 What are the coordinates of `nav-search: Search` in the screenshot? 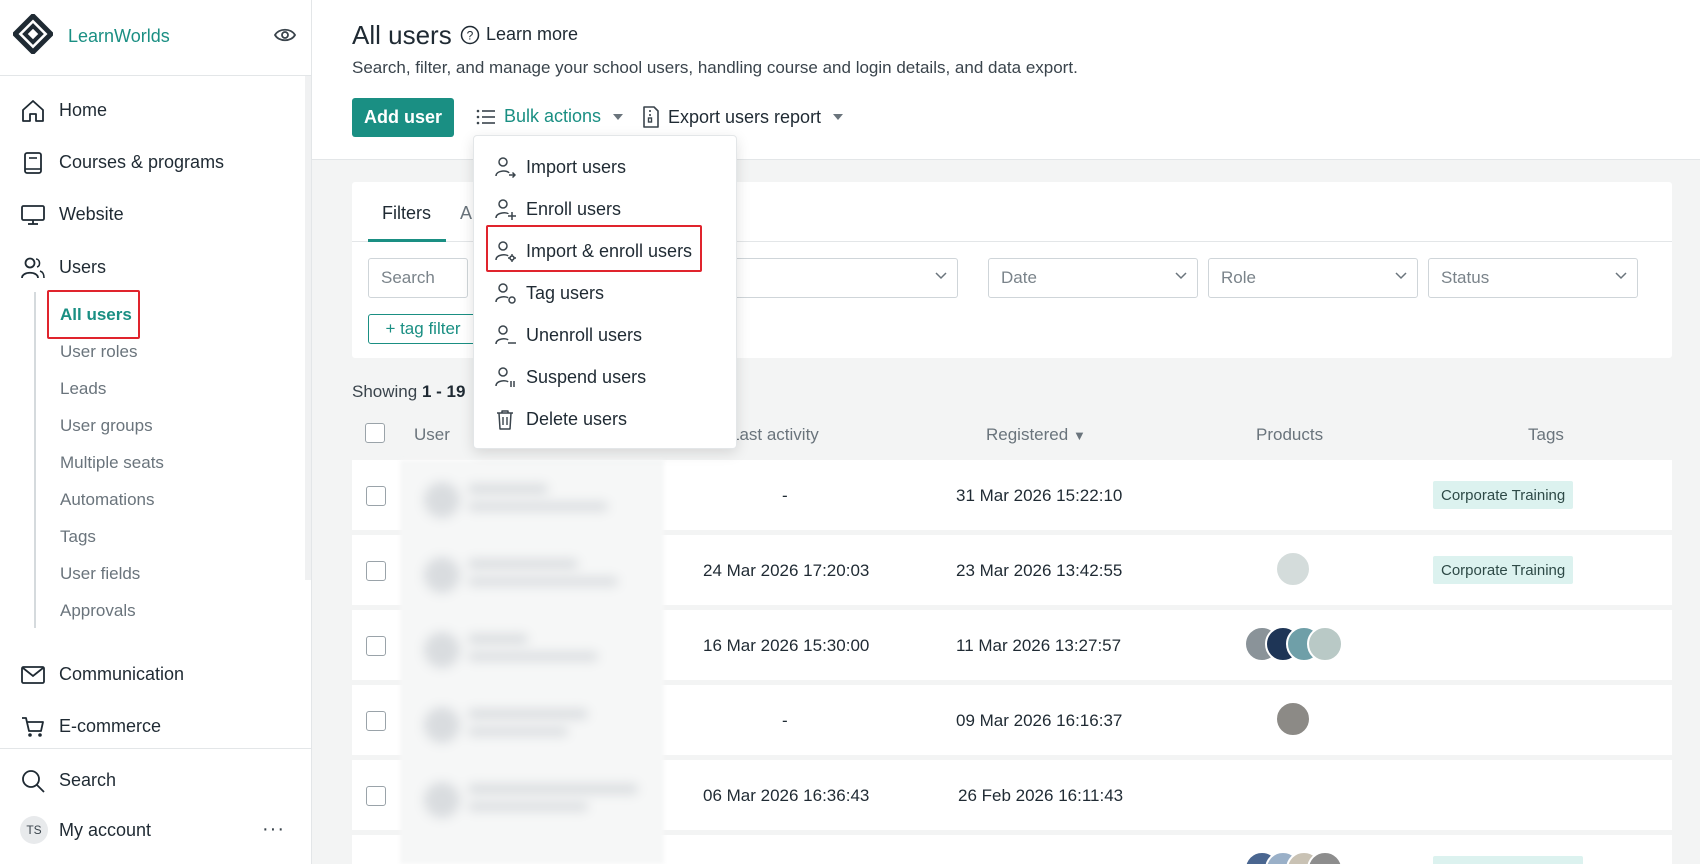 It's located at (152, 780).